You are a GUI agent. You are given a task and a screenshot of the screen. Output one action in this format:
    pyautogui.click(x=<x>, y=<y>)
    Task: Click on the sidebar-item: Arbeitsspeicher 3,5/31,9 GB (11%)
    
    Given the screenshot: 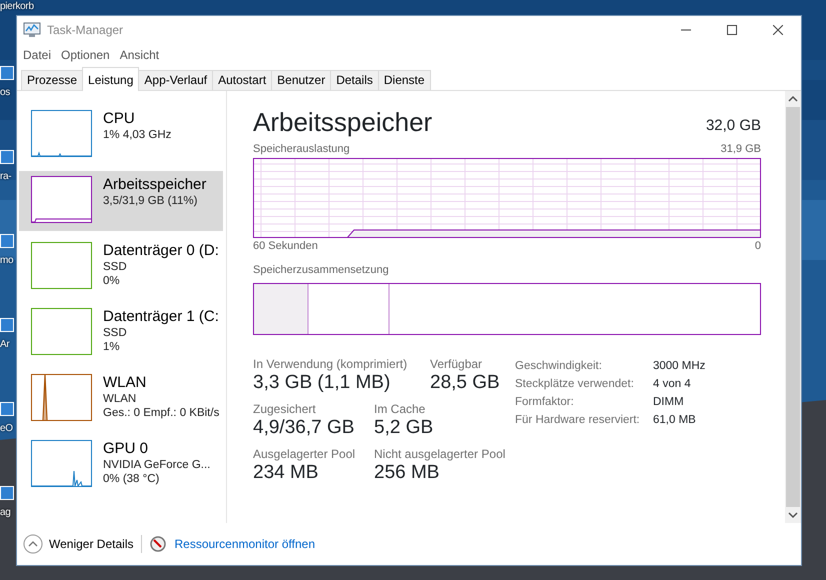 What is the action you would take?
    pyautogui.click(x=121, y=201)
    